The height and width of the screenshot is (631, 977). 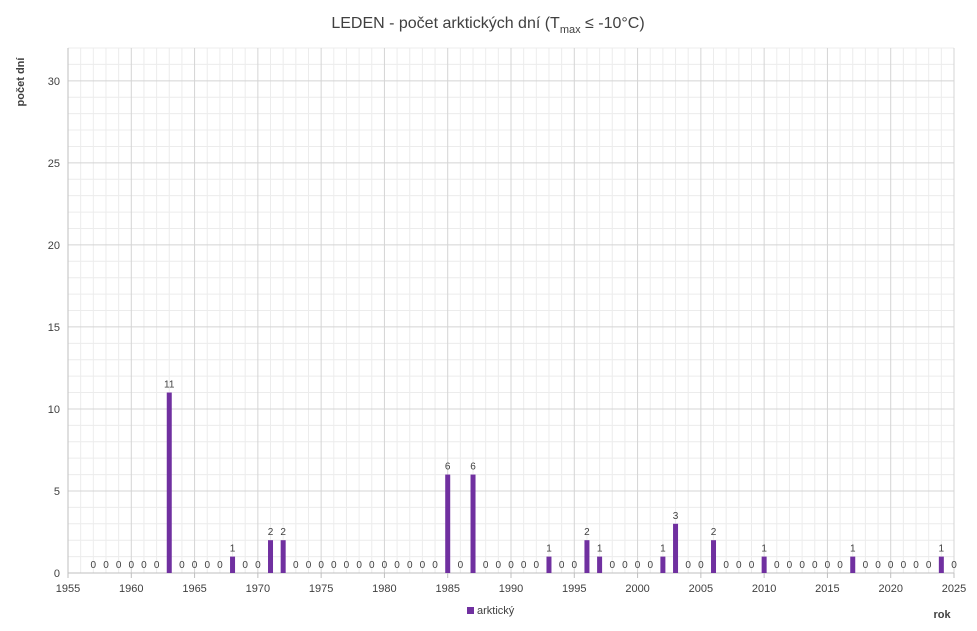 What do you see at coordinates (384, 589) in the screenshot?
I see `x-tick-label: 1980` at bounding box center [384, 589].